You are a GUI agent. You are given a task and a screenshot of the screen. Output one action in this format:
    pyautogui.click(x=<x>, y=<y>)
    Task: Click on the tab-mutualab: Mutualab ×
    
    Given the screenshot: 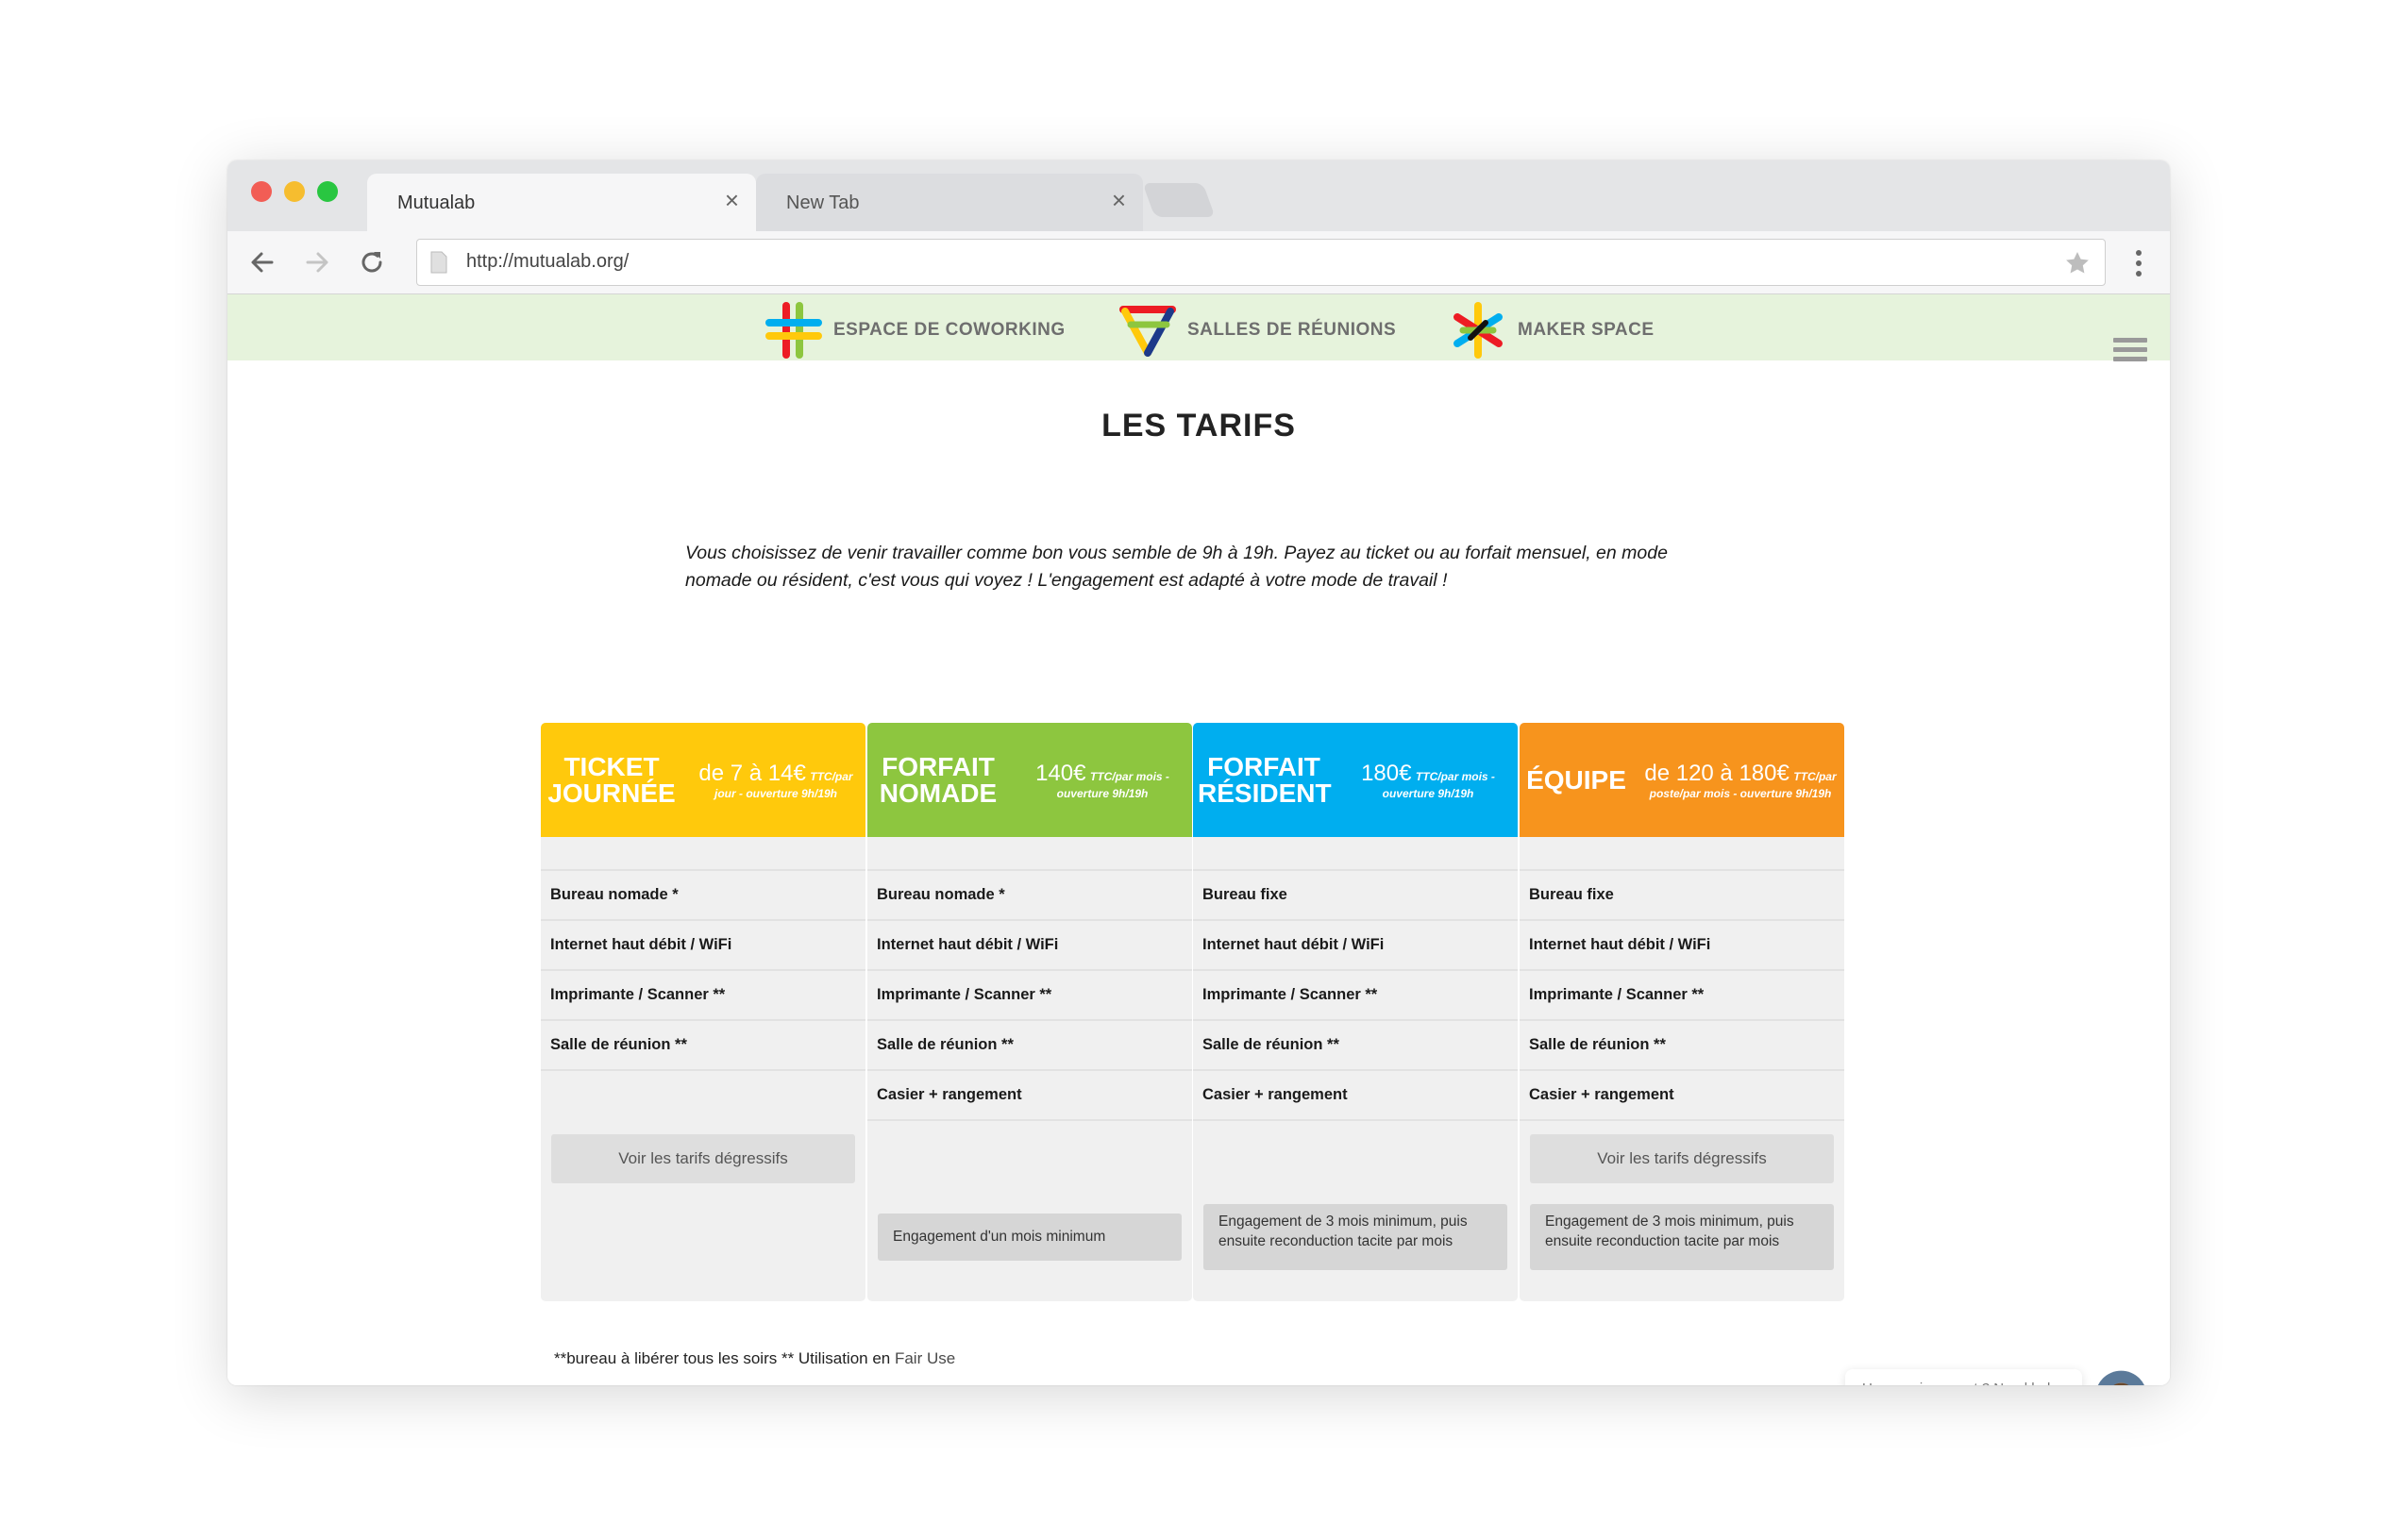 What is the action you would take?
    pyautogui.click(x=562, y=202)
    